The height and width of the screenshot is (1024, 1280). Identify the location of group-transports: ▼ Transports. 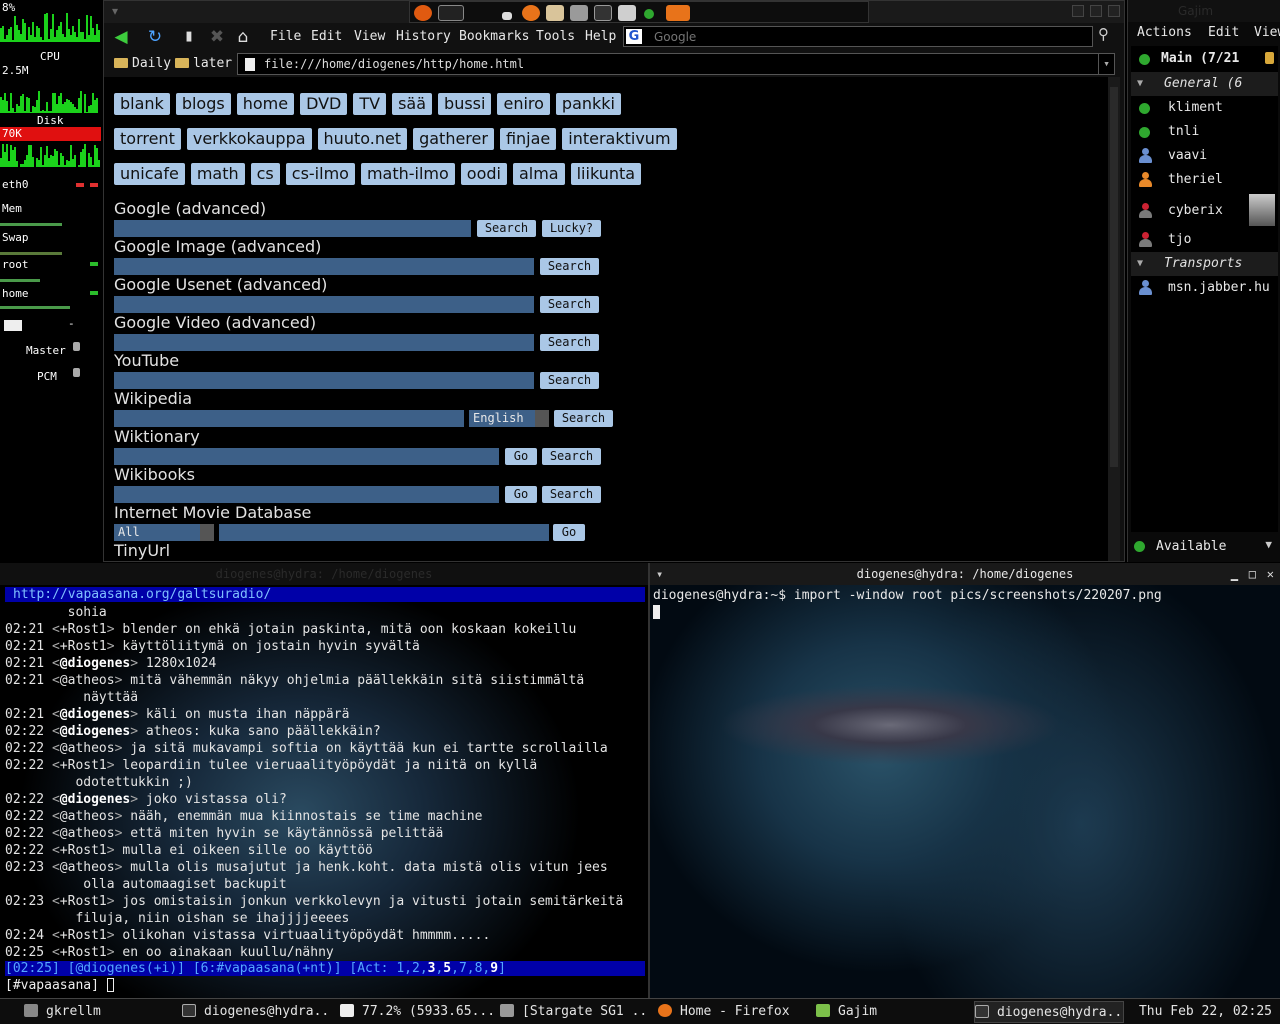
(1204, 264).